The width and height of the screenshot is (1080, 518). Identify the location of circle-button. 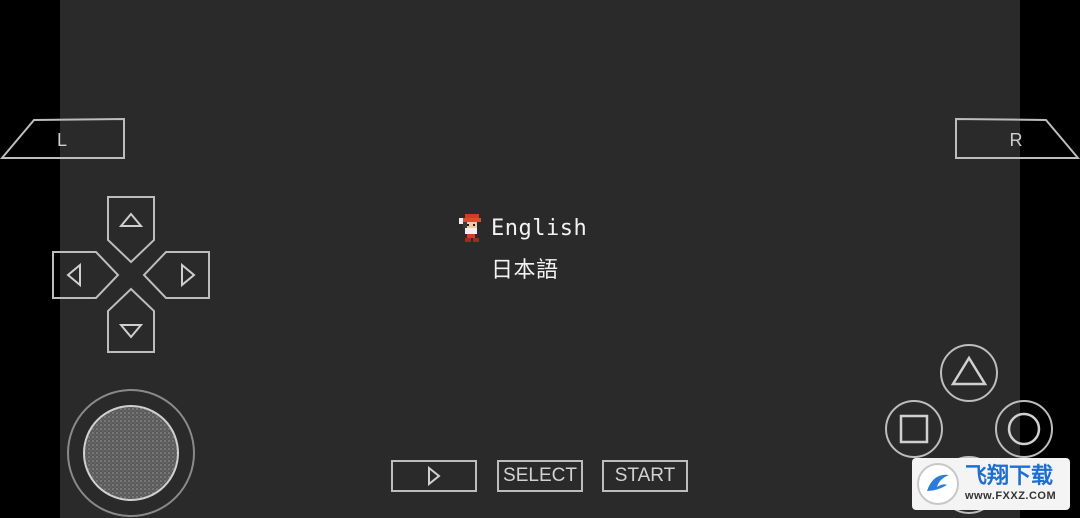
(1024, 429).